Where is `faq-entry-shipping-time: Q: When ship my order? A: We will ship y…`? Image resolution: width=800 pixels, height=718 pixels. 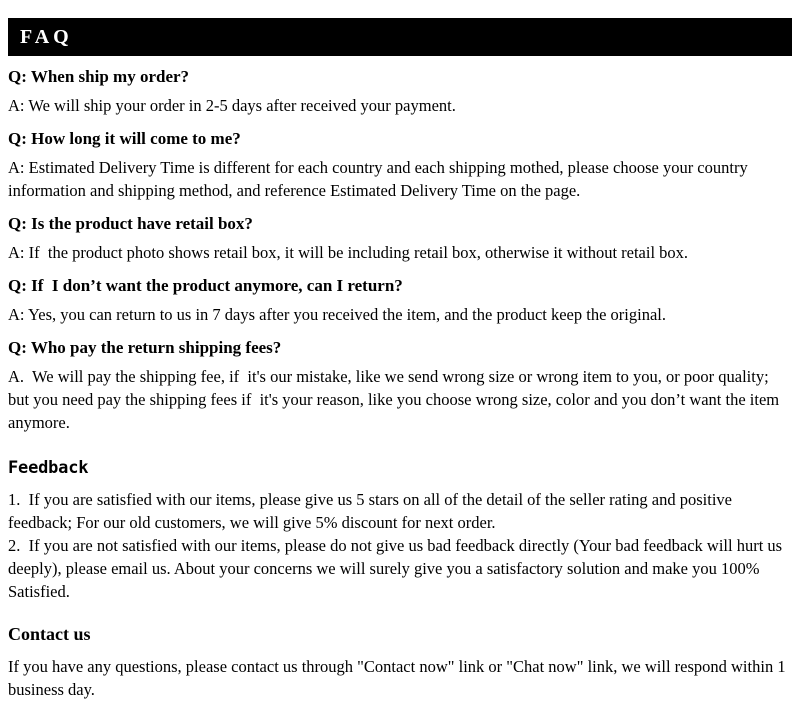
faq-entry-shipping-time: Q: When ship my order? A: We will ship y… is located at coordinates (400, 91).